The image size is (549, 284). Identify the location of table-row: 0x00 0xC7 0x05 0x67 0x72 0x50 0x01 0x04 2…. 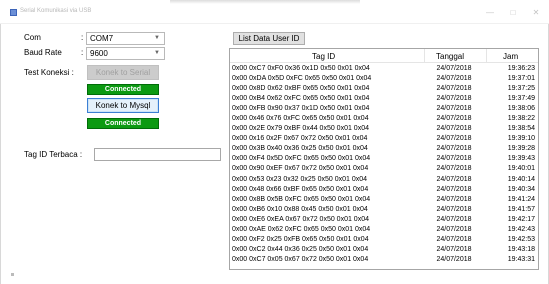
(384, 260).